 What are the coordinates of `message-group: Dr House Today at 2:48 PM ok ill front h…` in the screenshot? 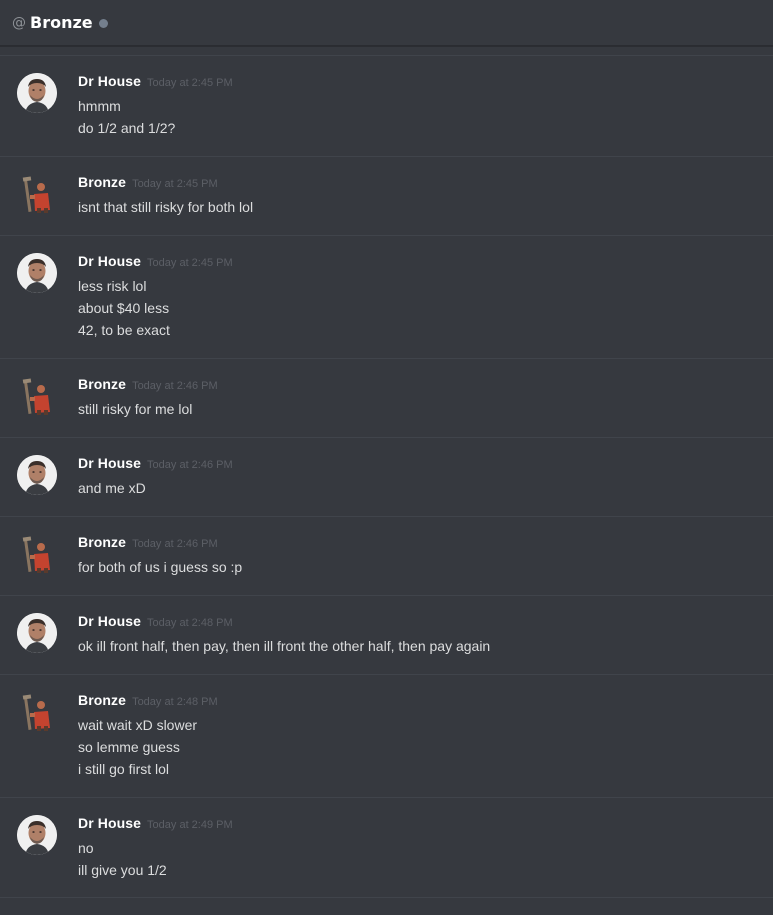 It's located at (386, 634).